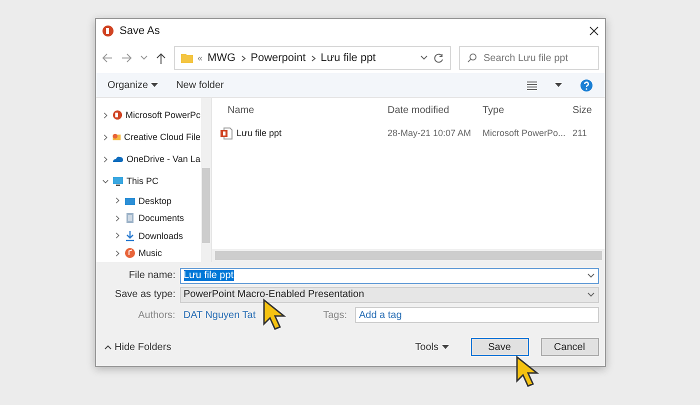 This screenshot has height=405, width=700. I want to click on view-options-icon, so click(531, 85).